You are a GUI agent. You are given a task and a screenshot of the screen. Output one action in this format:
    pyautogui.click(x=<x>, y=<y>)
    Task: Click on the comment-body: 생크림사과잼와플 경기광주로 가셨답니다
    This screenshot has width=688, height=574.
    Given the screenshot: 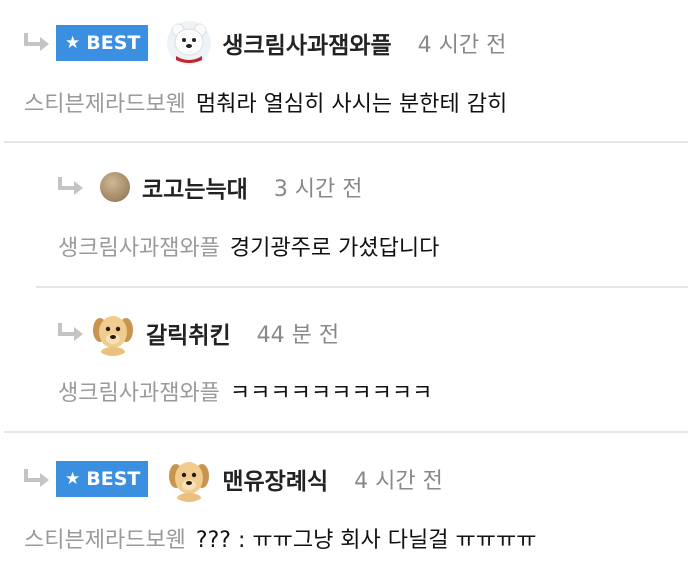 What is the action you would take?
    pyautogui.click(x=248, y=246)
    